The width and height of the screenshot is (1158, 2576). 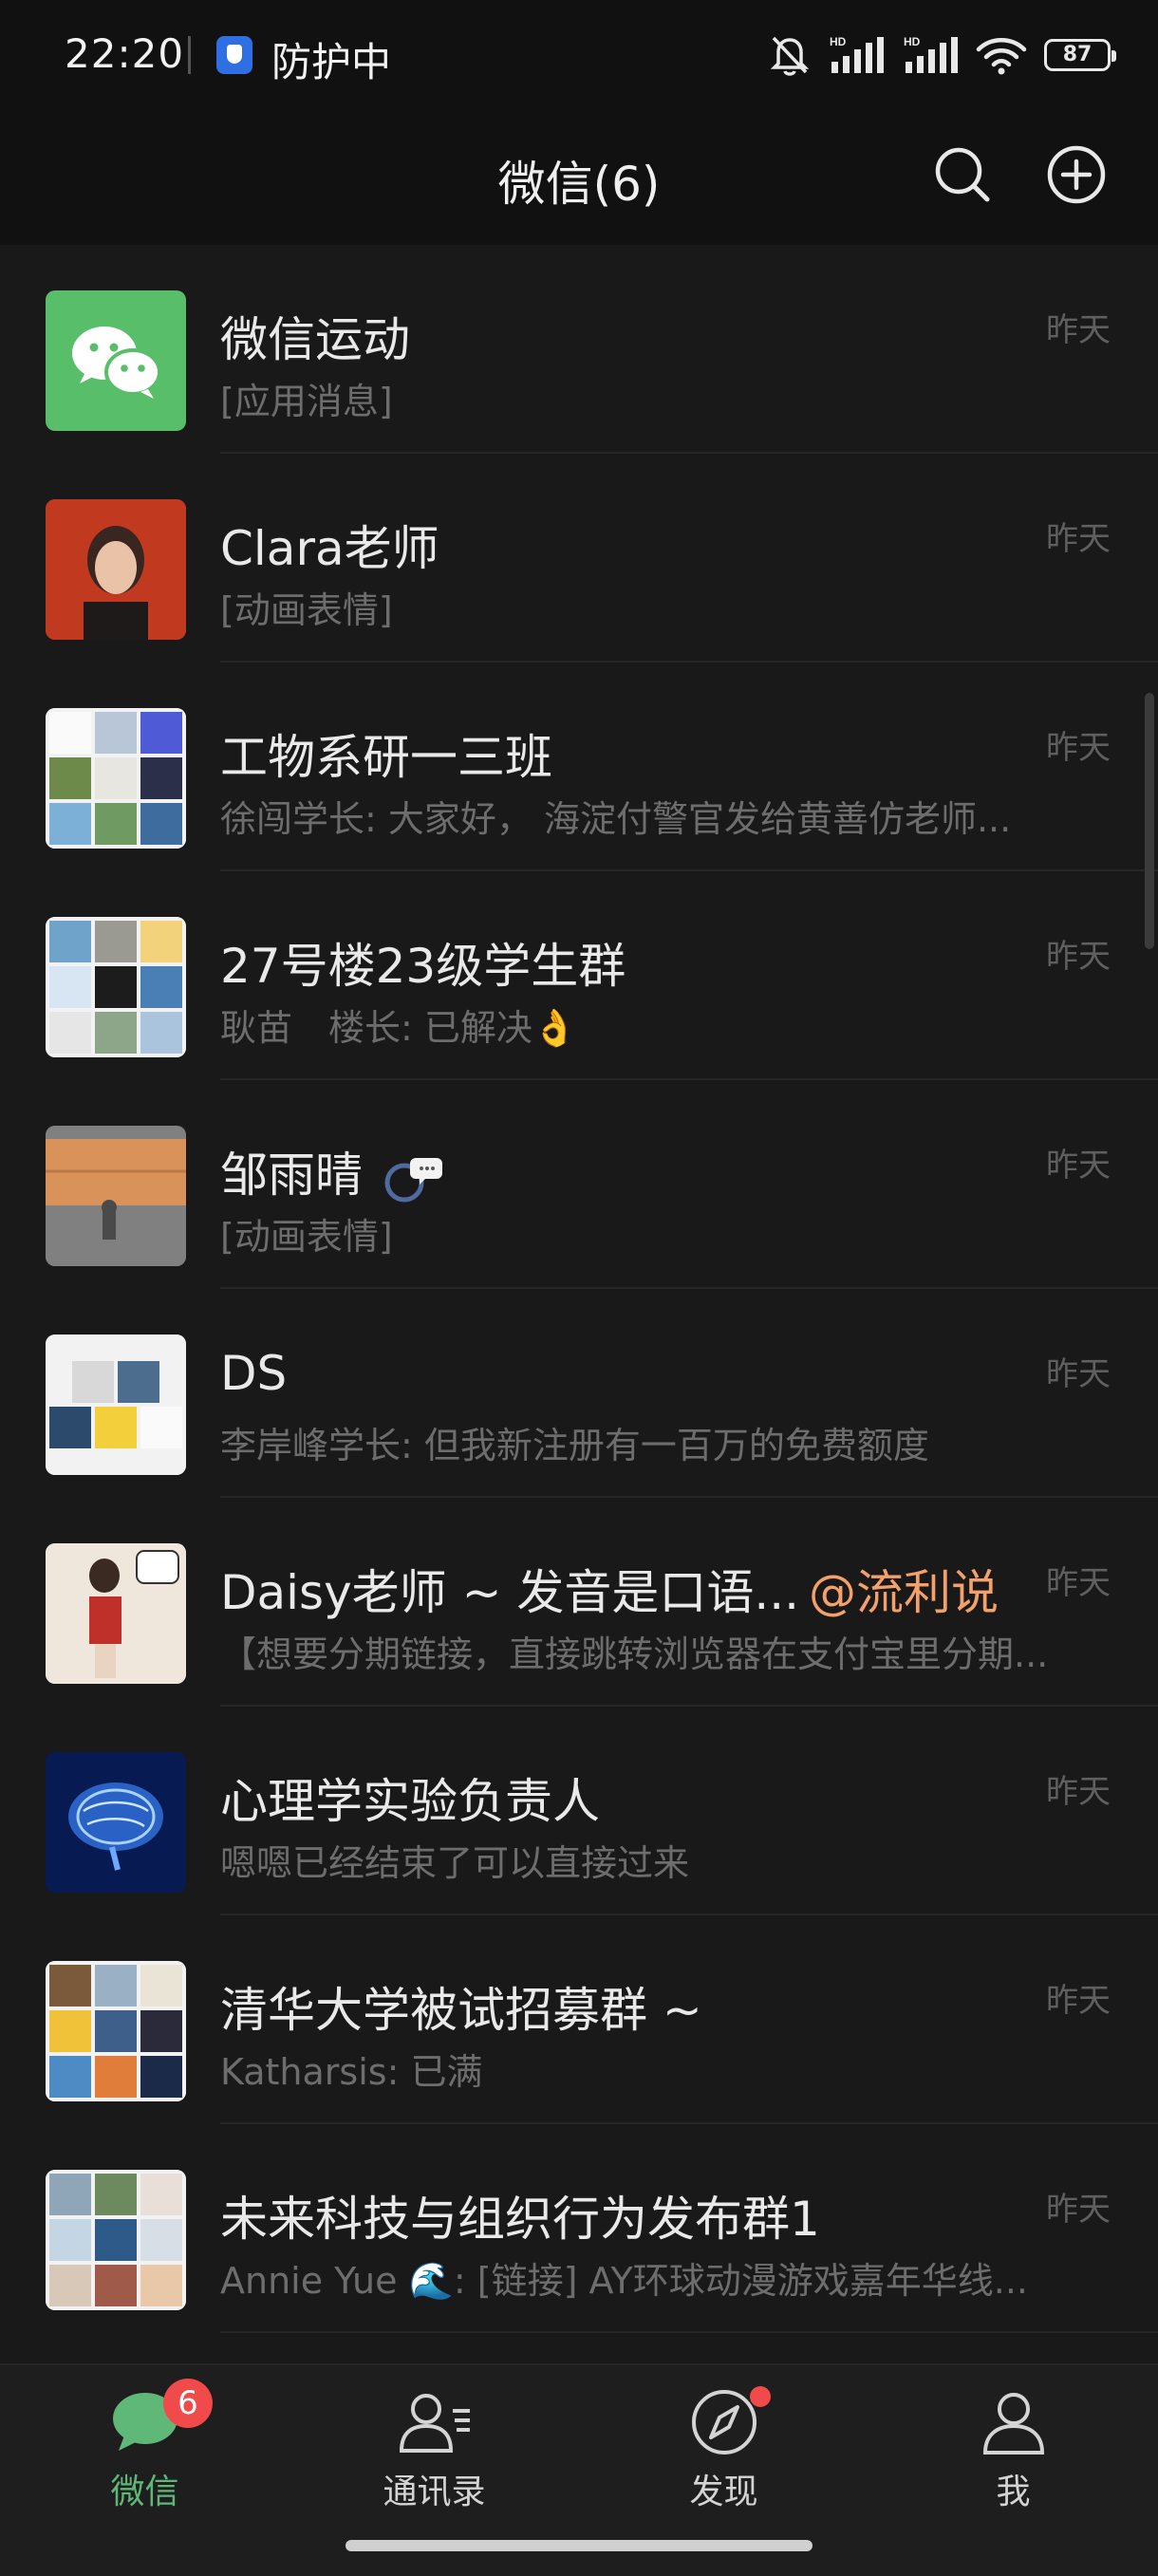 I want to click on chat-name-text: 邹雨晴, so click(x=291, y=1175).